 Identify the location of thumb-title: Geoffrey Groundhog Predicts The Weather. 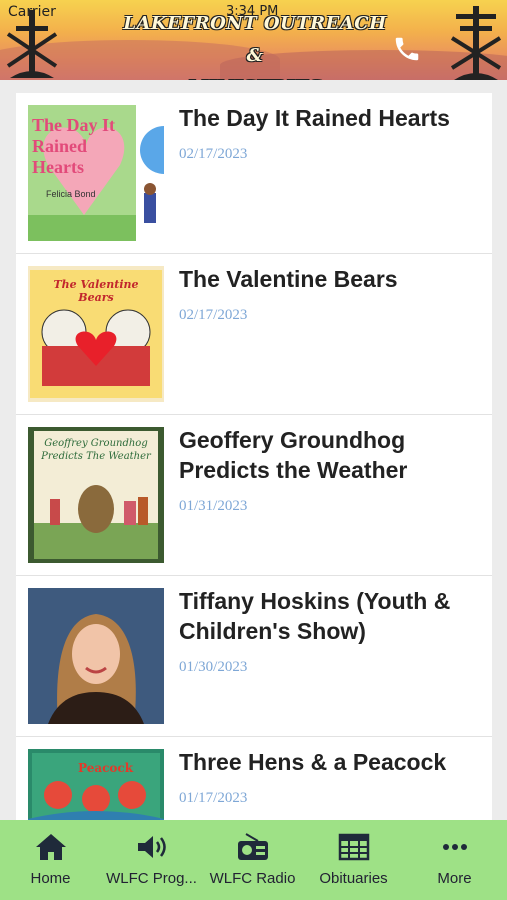
(96, 450).